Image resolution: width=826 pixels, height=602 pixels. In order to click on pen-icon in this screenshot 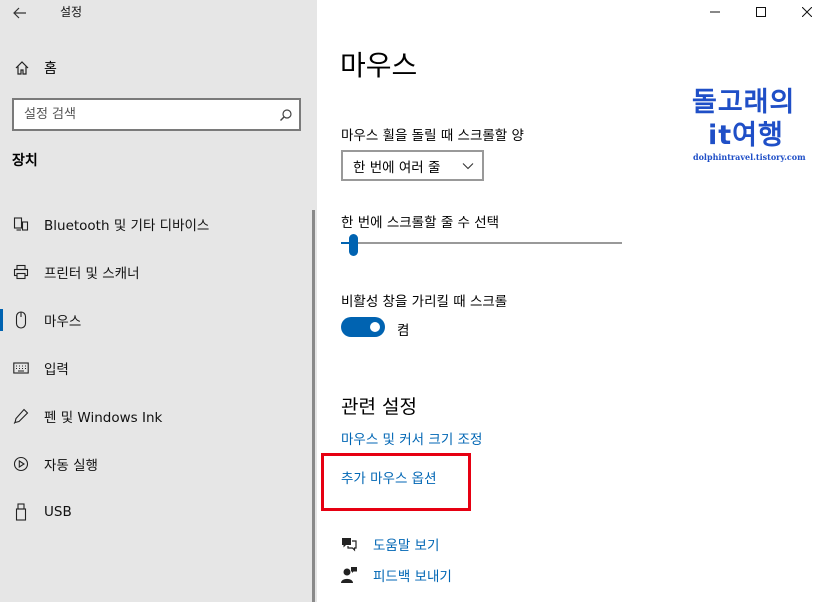, I will do `click(21, 416)`.